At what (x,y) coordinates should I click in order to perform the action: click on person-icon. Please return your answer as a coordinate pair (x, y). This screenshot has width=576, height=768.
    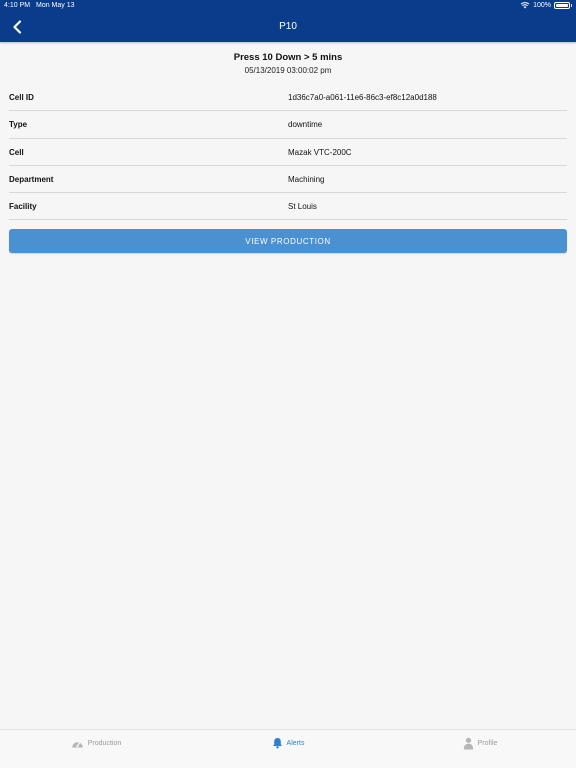
    Looking at the image, I should click on (468, 743).